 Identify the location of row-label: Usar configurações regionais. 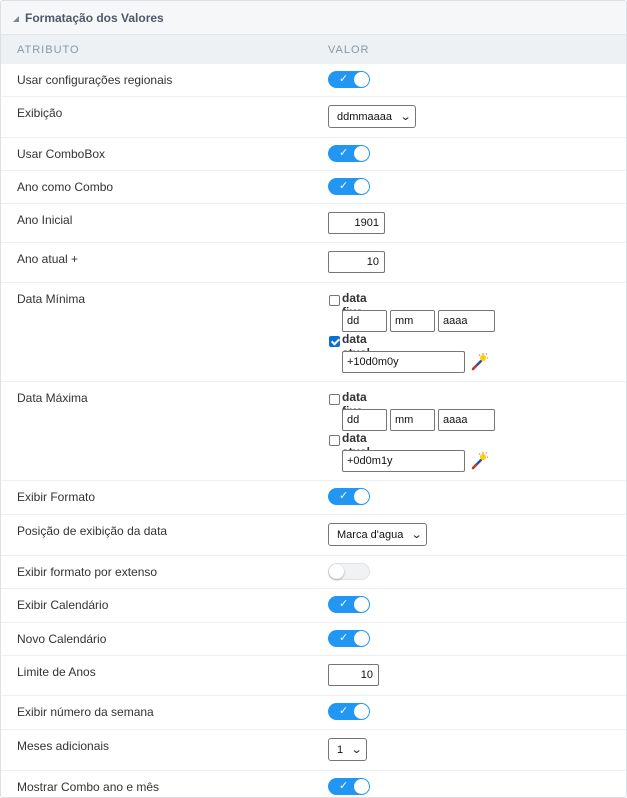
(95, 80).